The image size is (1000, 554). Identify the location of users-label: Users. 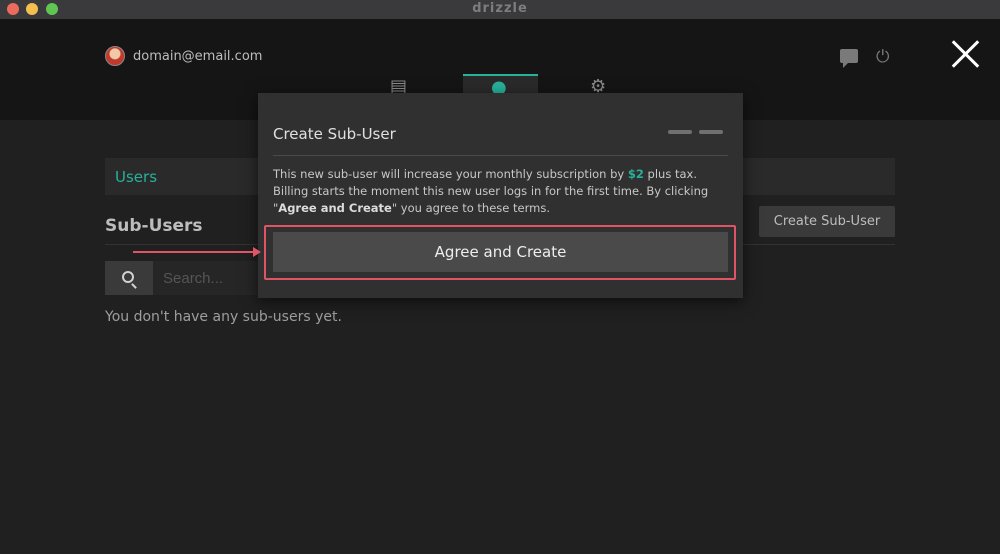
(136, 177).